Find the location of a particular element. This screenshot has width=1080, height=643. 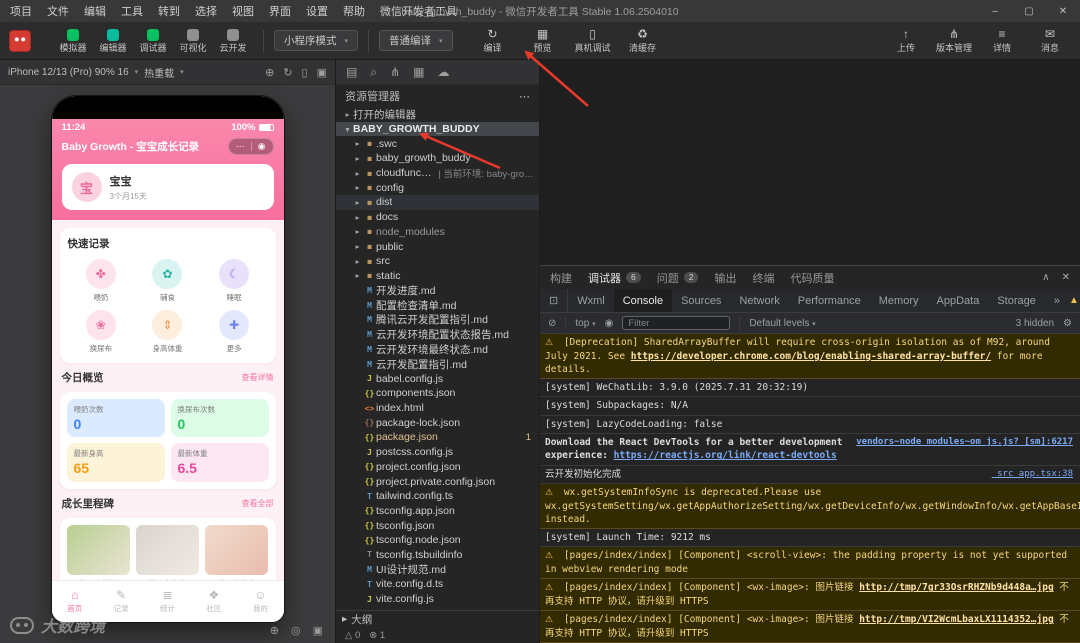

menu-item: 文件 is located at coordinates (58, 11).